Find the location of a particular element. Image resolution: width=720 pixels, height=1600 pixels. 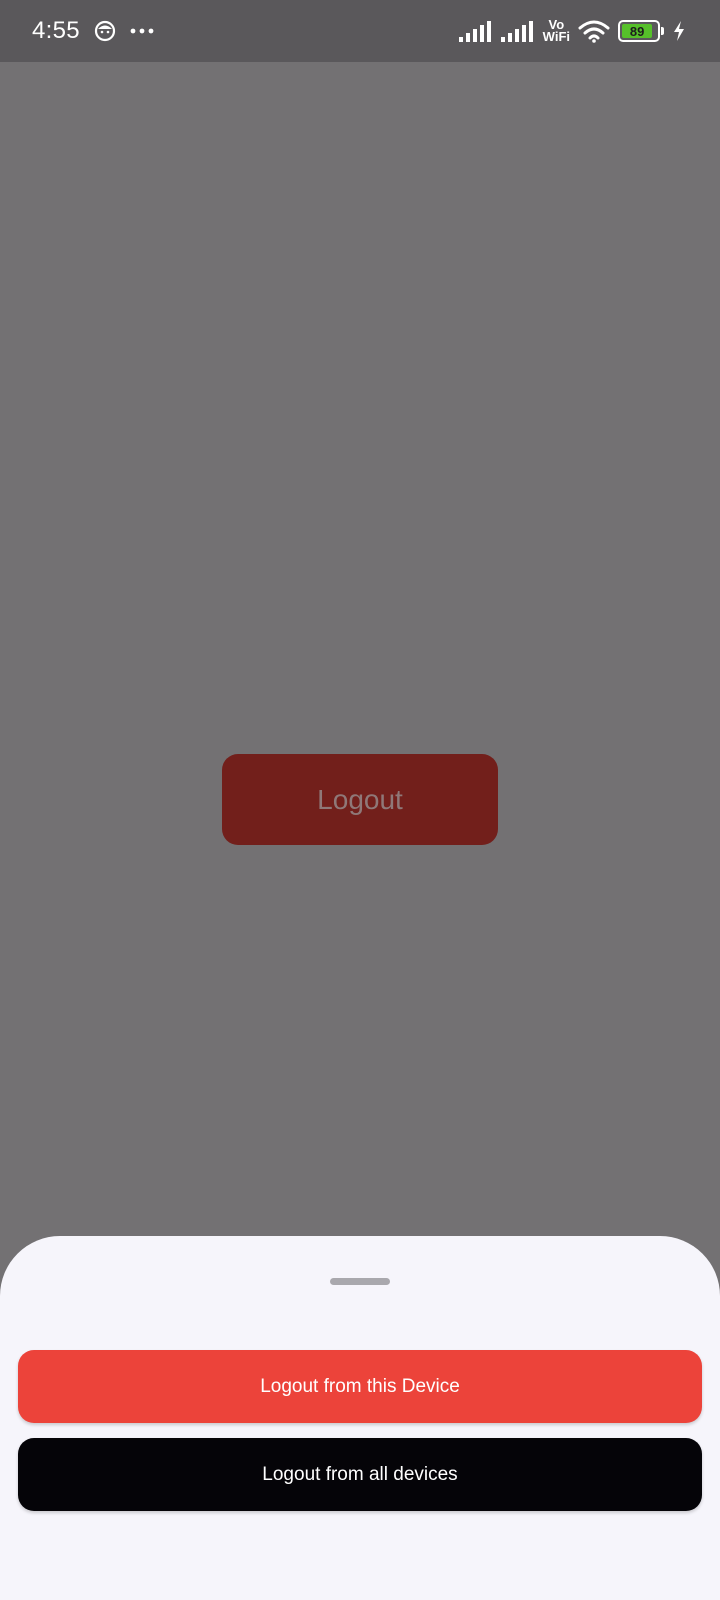

charging-bolt-icon is located at coordinates (679, 31).